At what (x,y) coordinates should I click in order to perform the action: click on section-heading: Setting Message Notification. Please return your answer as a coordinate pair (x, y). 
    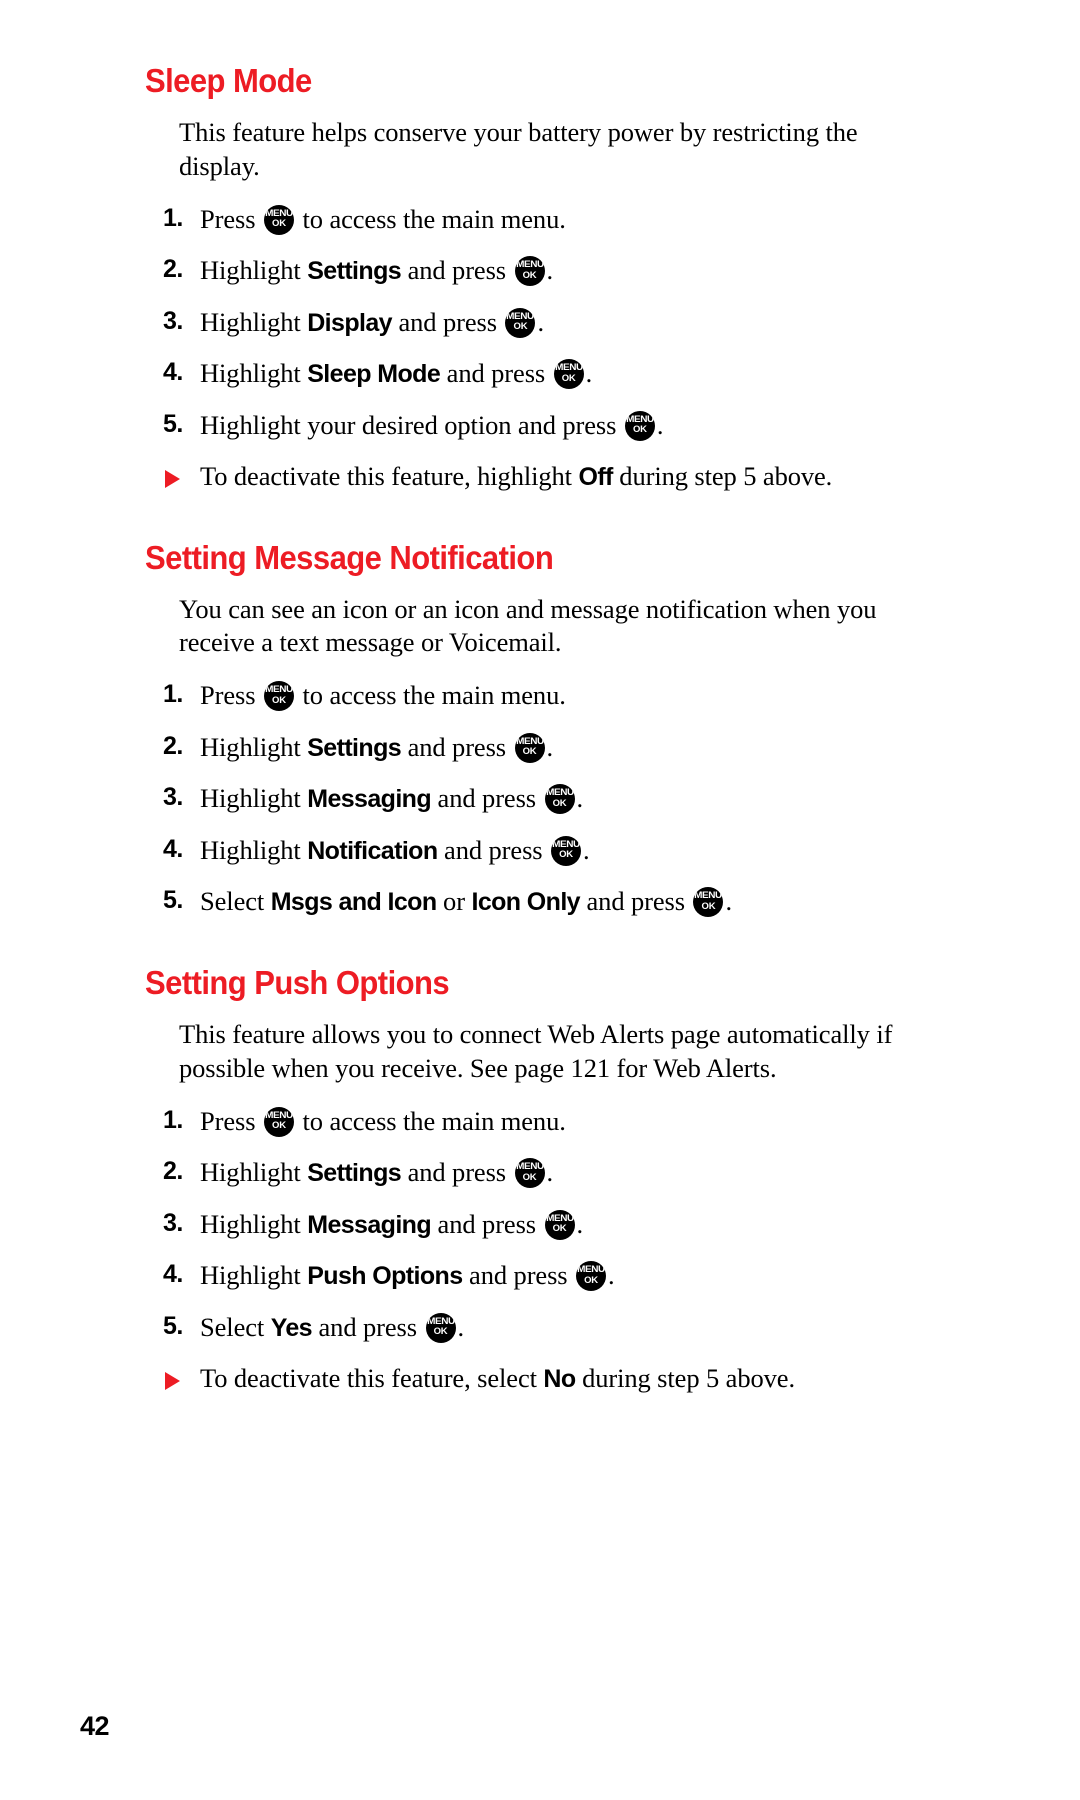
    Looking at the image, I should click on (349, 557).